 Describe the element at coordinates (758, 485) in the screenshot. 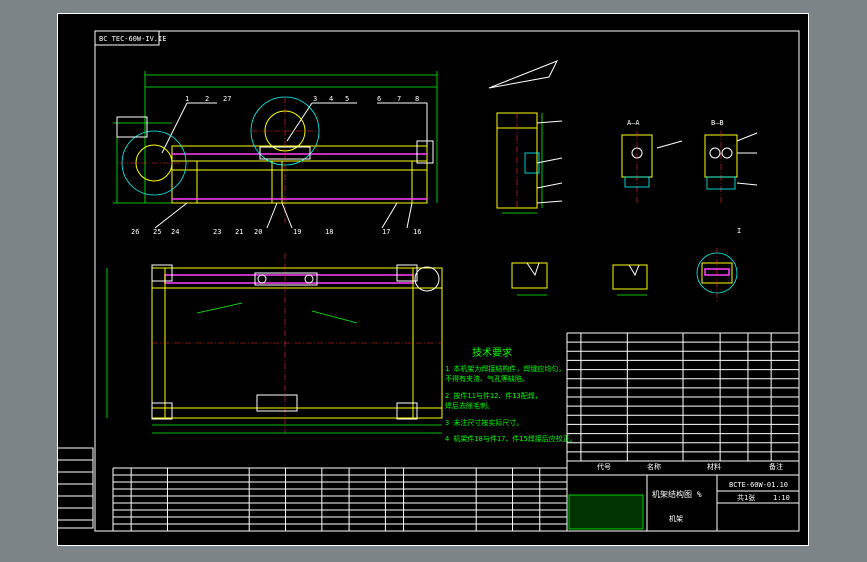

I see `tb-ref-number: BCTE-60W-01.10` at that location.